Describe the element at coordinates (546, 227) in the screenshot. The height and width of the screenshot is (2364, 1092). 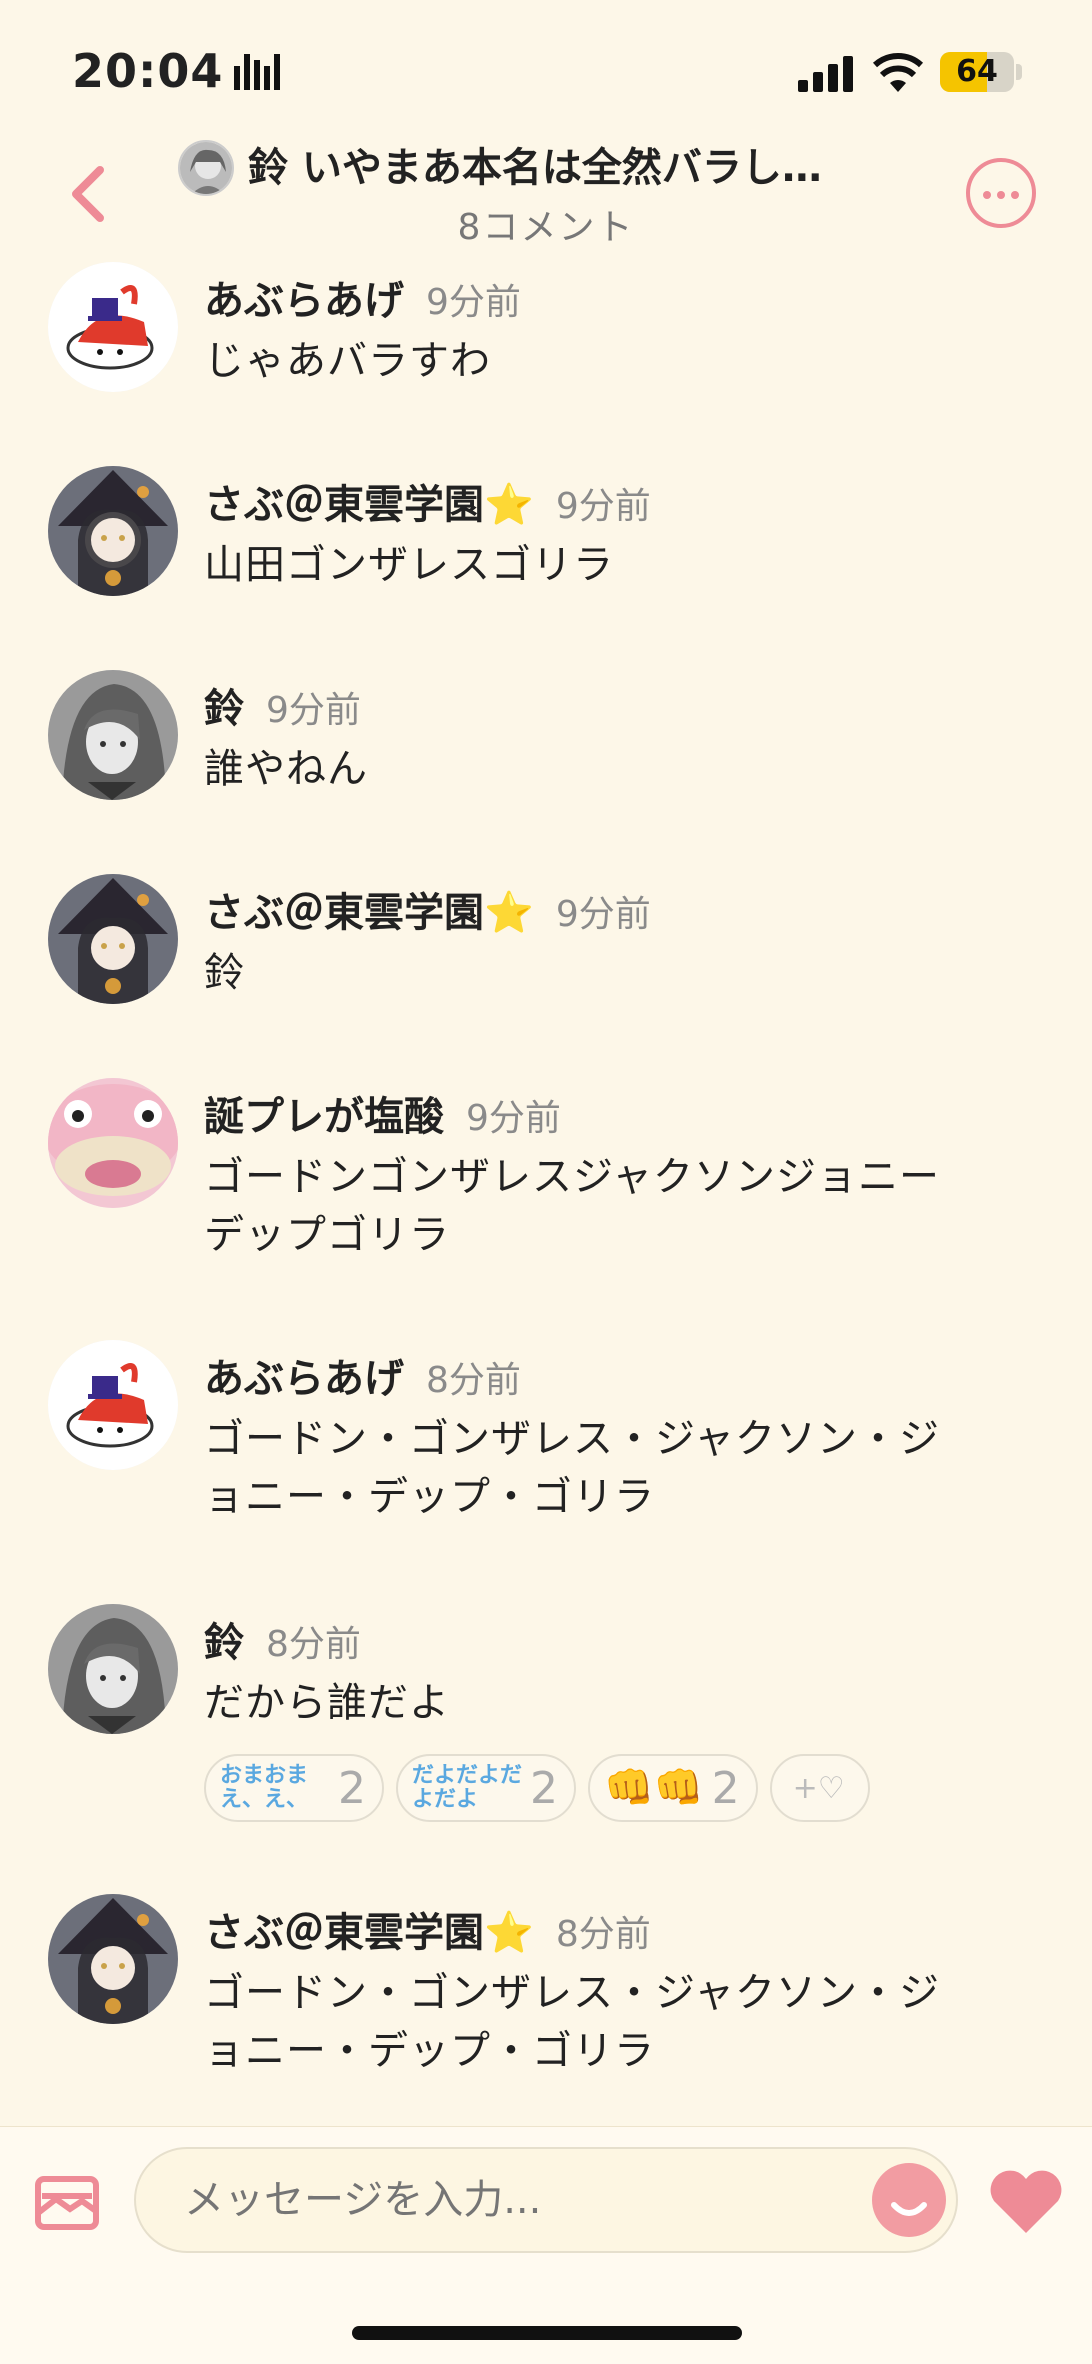
I see `comment-count: 8コメント` at that location.